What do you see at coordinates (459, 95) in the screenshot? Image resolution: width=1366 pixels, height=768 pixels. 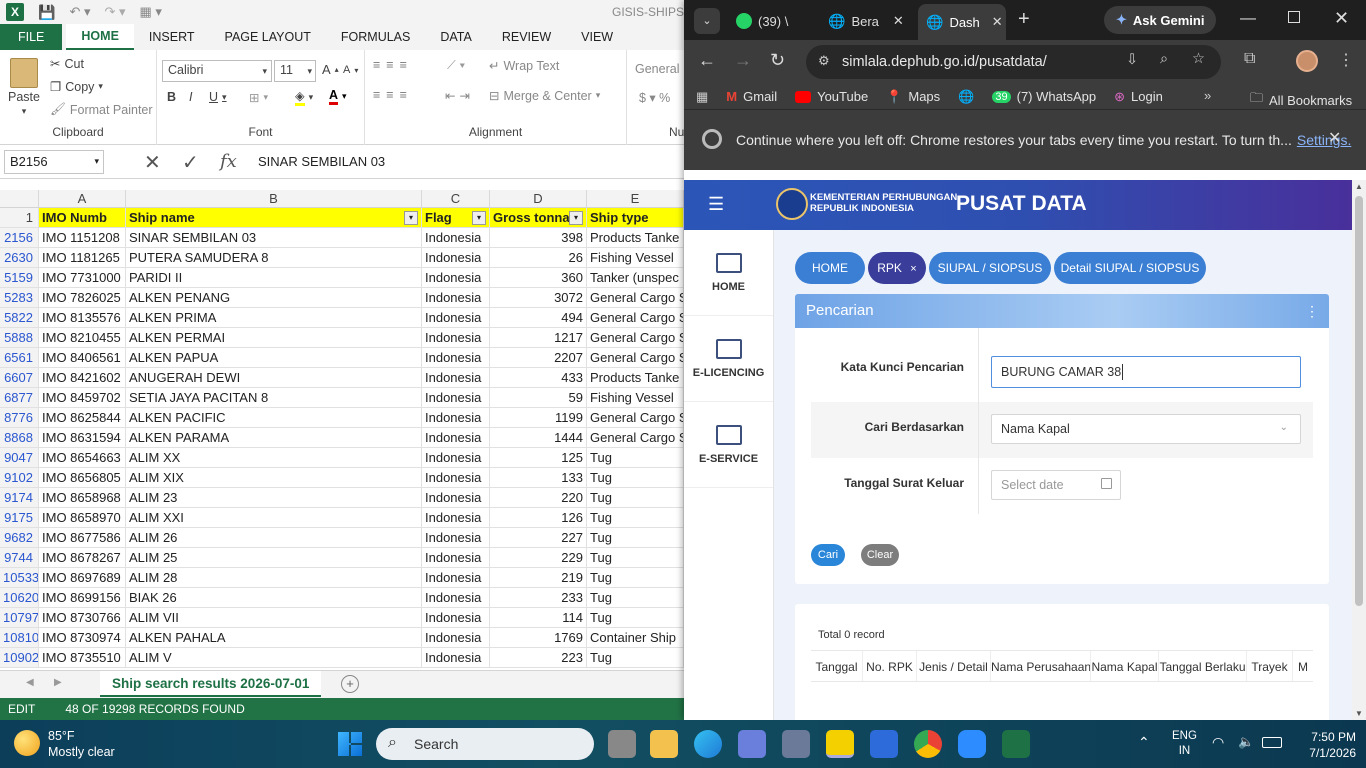 I see `indent-icons: ⇤⇥` at bounding box center [459, 95].